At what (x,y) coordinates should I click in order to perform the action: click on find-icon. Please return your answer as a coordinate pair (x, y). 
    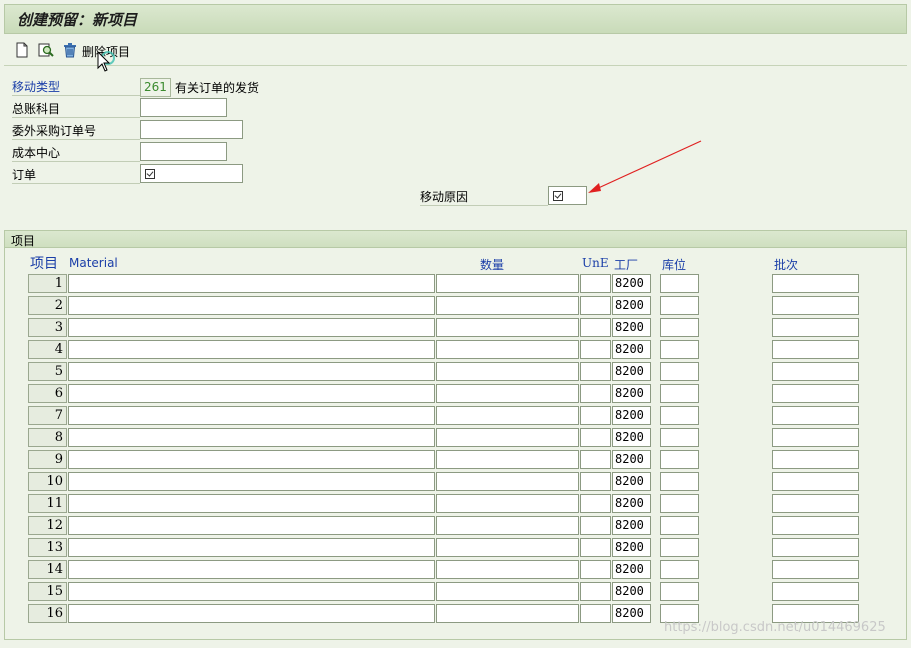
    Looking at the image, I should click on (46, 50).